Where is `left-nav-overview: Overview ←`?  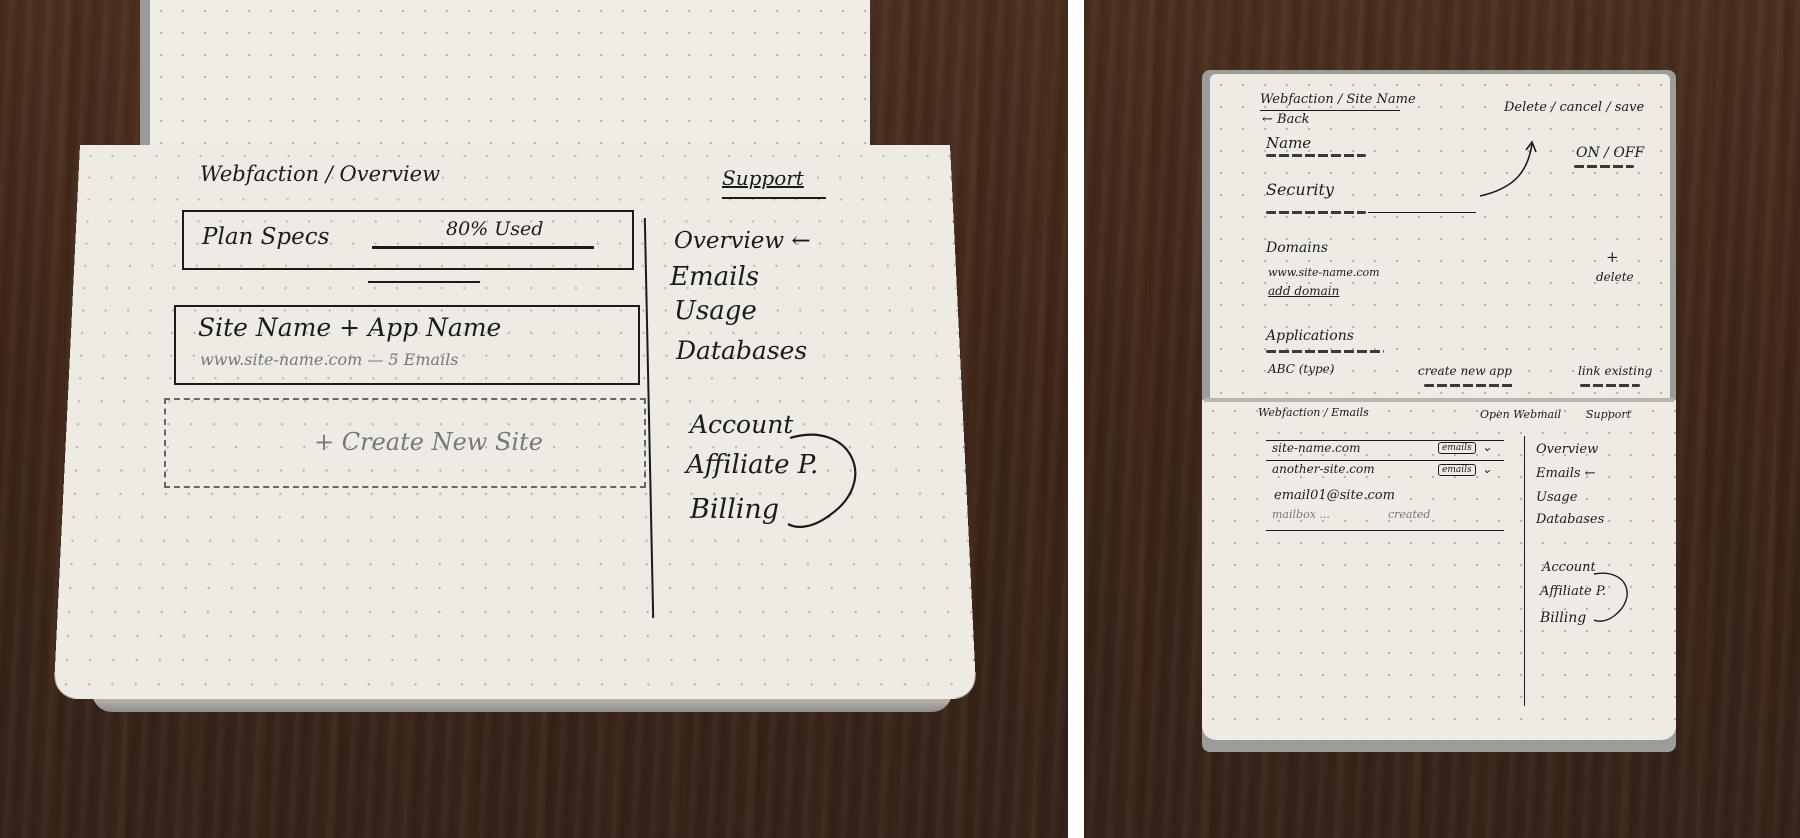 left-nav-overview: Overview ← is located at coordinates (742, 241).